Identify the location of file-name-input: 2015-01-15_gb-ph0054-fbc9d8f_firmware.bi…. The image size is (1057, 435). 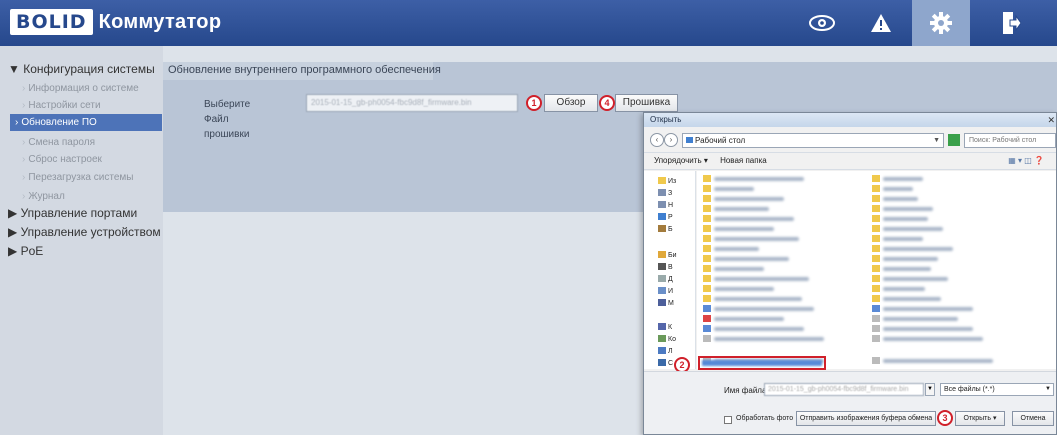
(844, 389).